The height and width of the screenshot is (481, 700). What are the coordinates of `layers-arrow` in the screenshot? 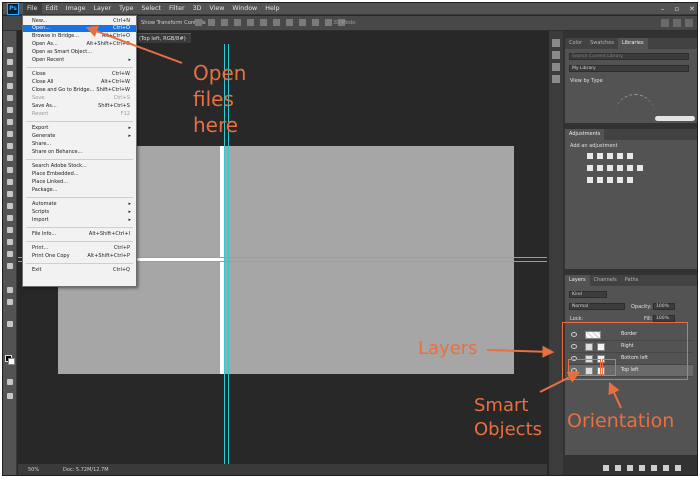 It's located at (520, 351).